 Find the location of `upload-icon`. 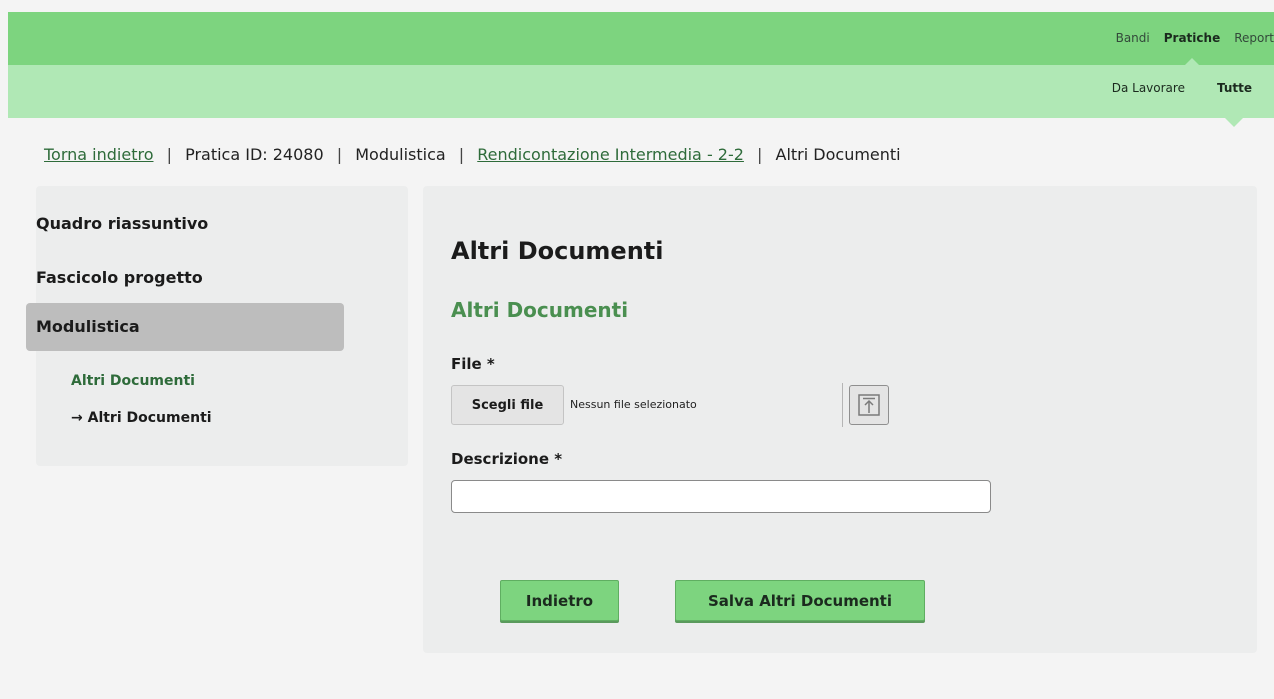

upload-icon is located at coordinates (869, 405).